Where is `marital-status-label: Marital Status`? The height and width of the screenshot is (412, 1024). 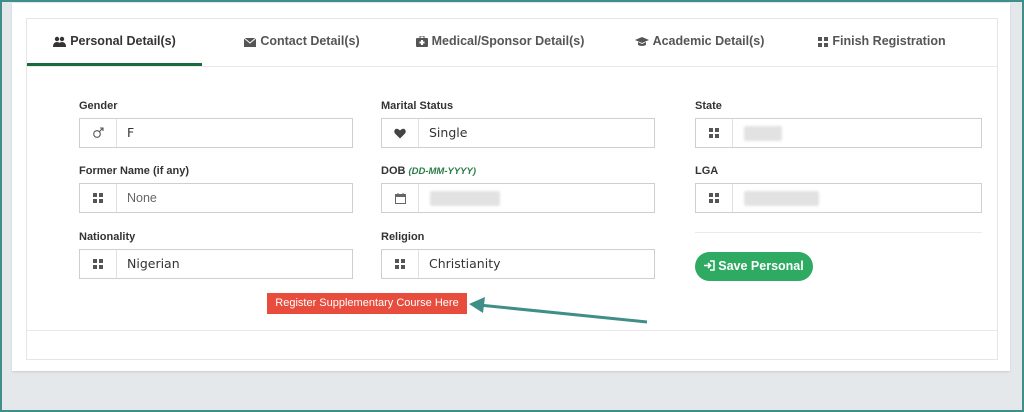 marital-status-label: Marital Status is located at coordinates (417, 106).